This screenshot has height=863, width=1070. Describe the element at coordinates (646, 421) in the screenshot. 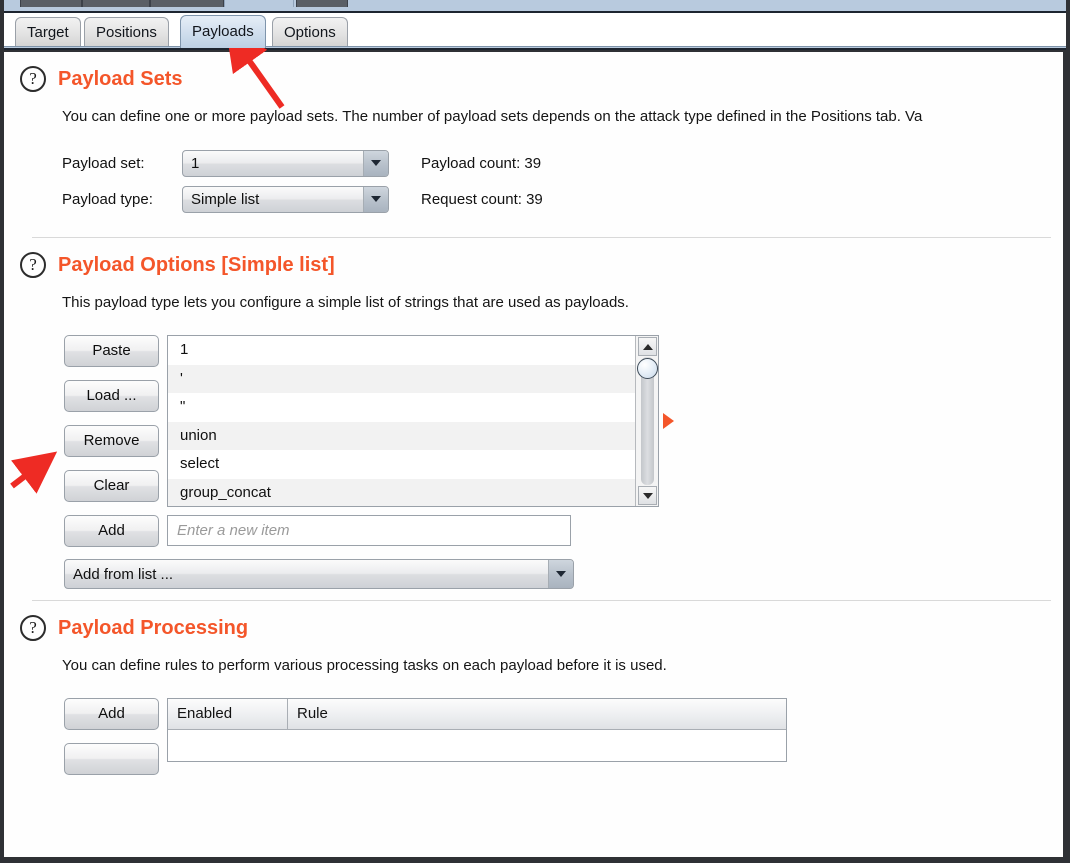

I see `payload-list-scrollbar` at that location.